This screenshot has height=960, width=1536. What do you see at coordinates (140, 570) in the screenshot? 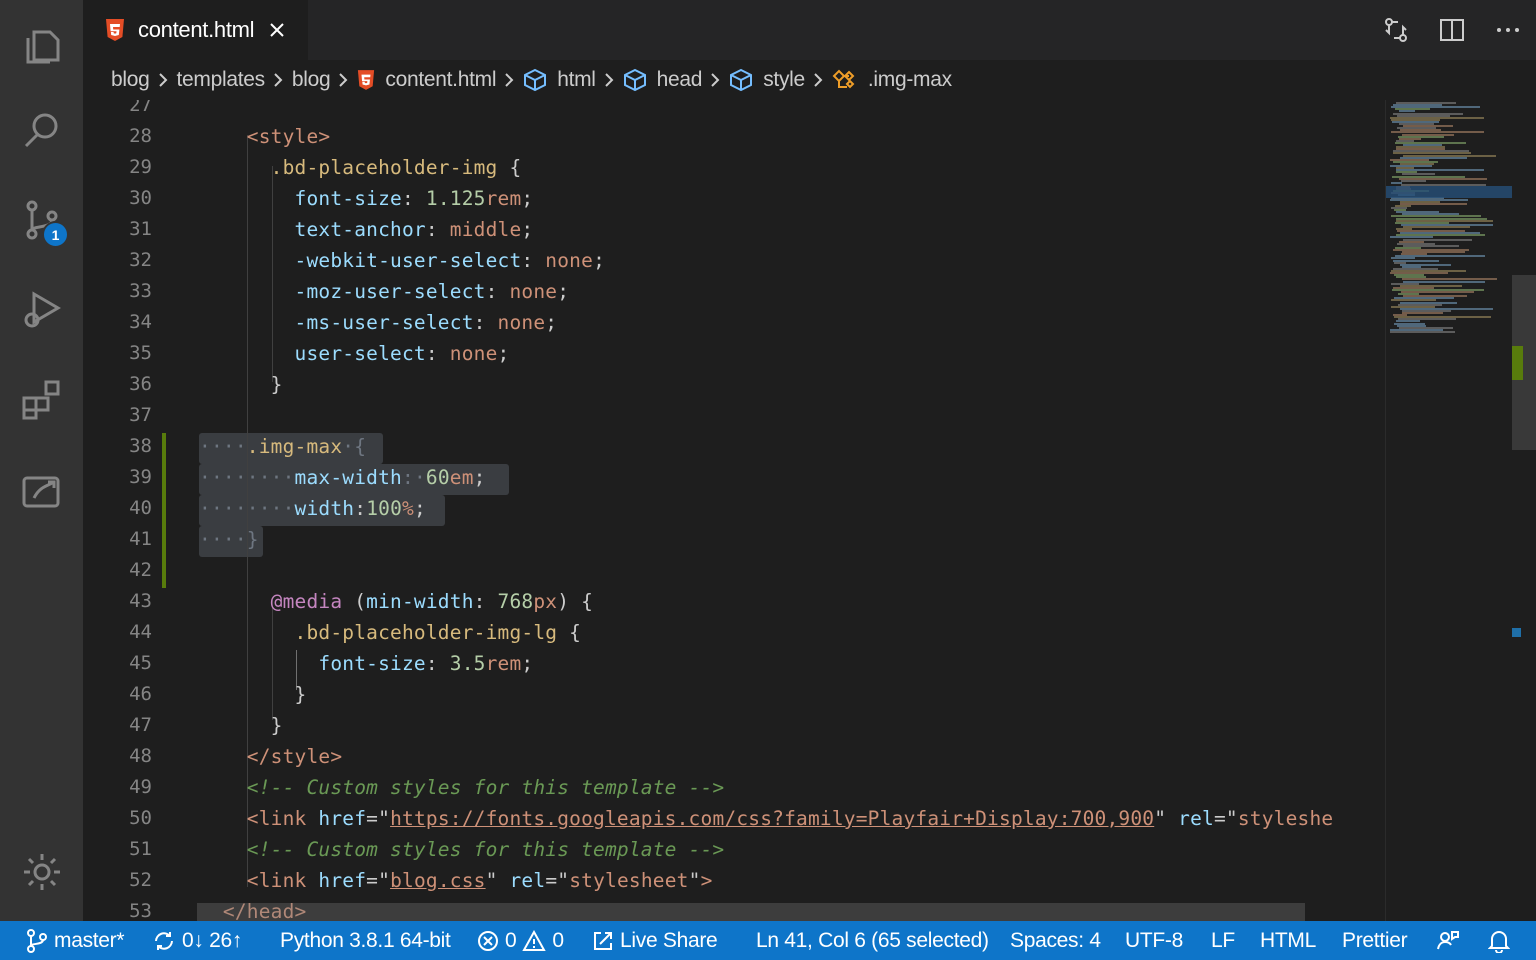
I see `line-number: 42` at bounding box center [140, 570].